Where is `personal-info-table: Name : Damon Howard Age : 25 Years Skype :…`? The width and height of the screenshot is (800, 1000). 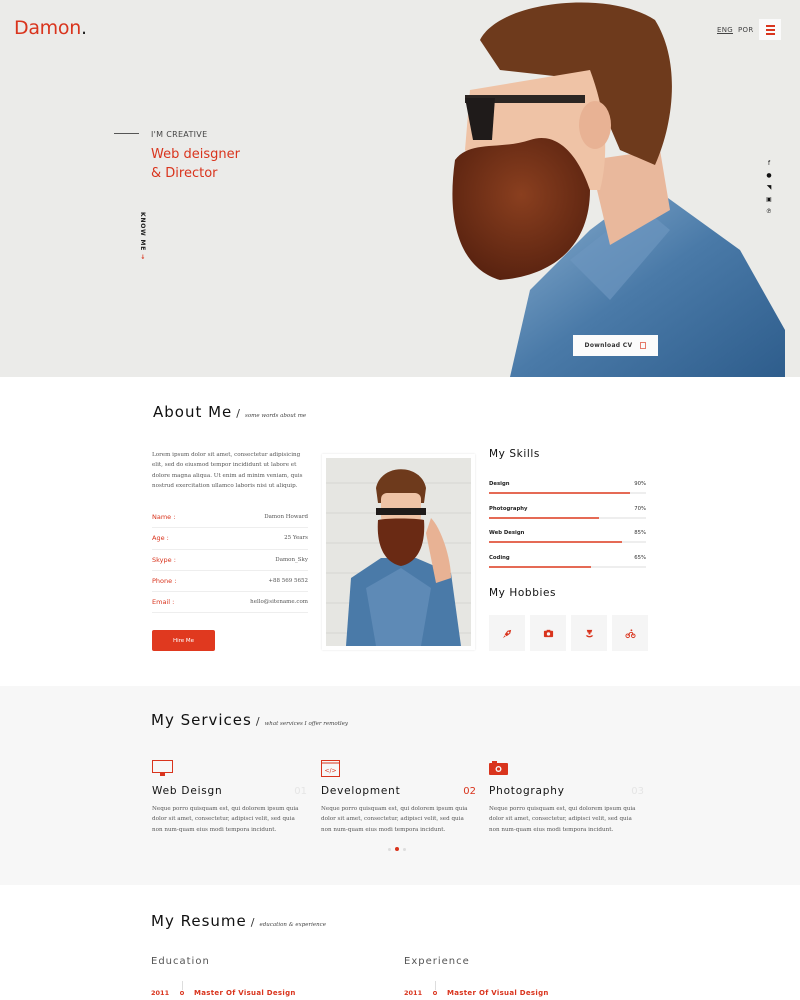
personal-info-table: Name : Damon Howard Age : 25 Years Skype :… is located at coordinates (230, 560).